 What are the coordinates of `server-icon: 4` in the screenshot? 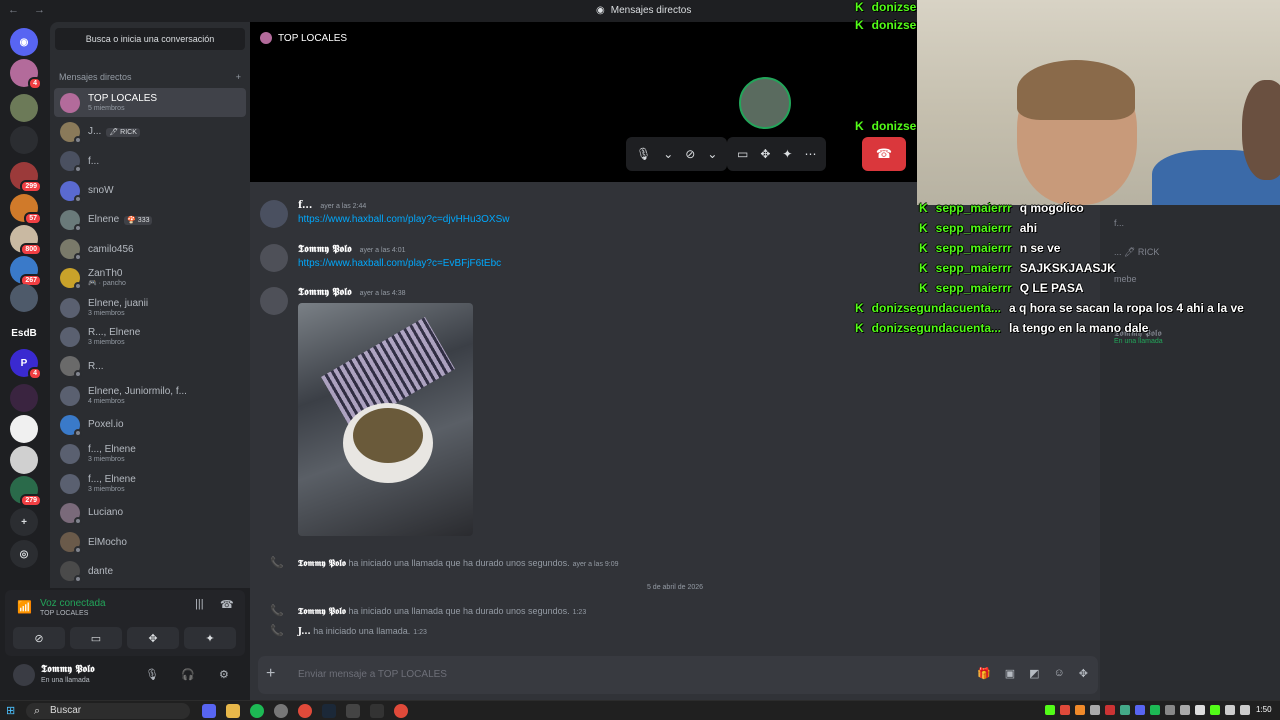 It's located at (26, 74).